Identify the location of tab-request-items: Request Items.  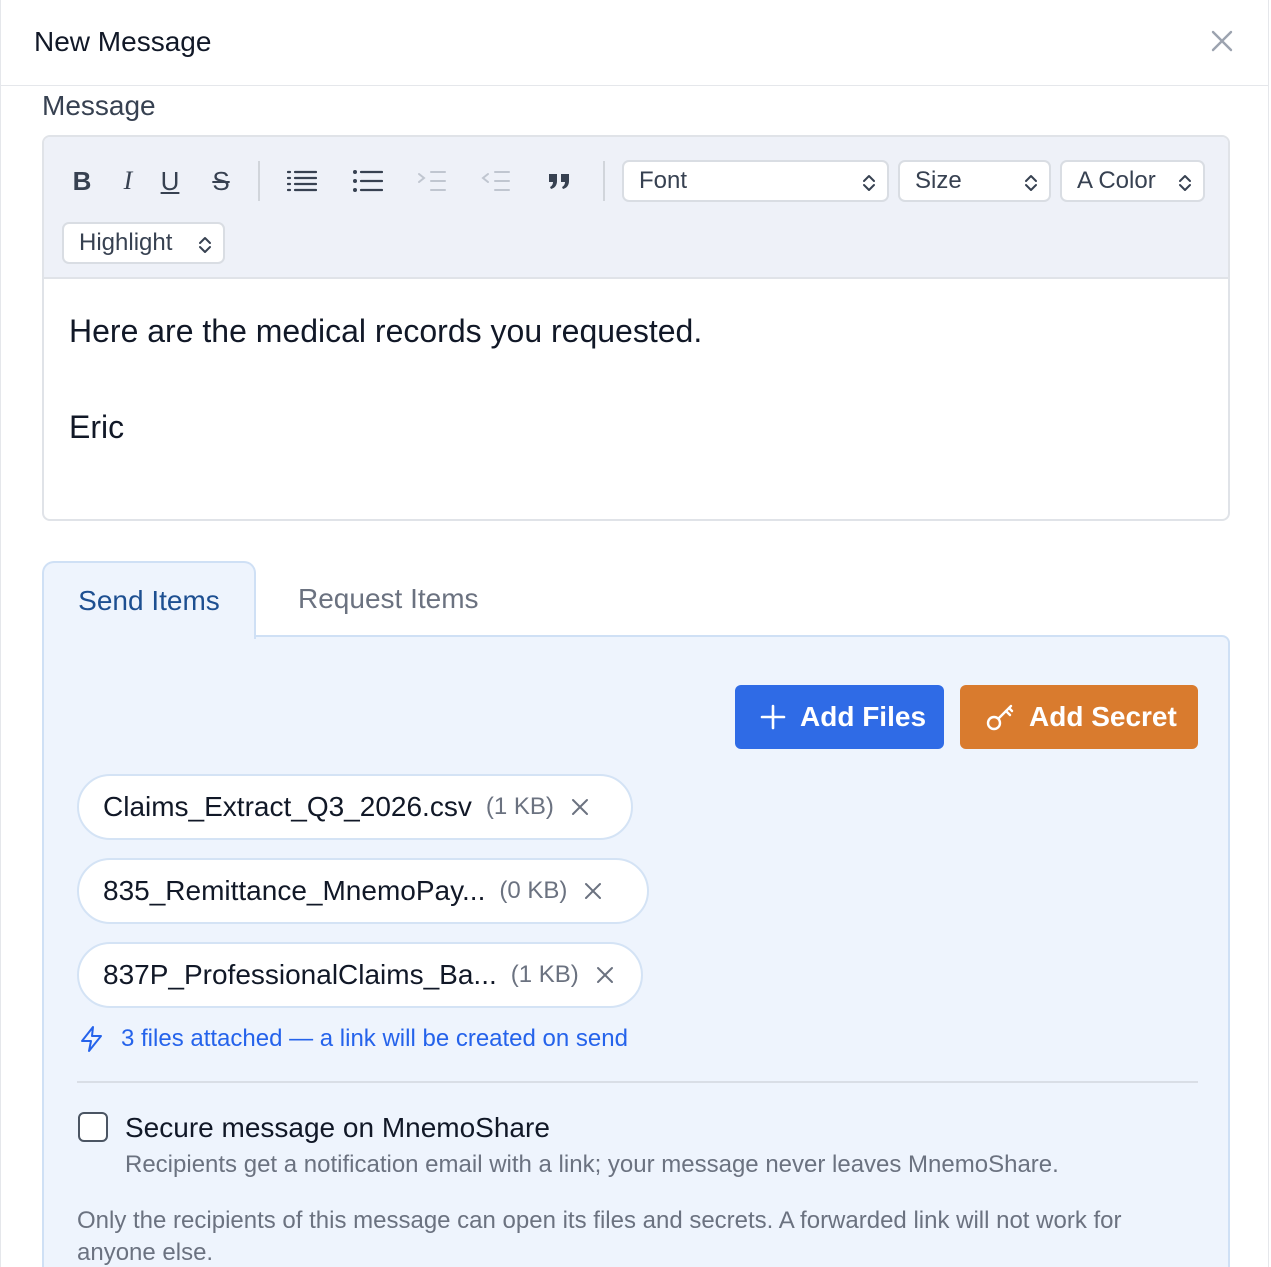
(388, 599).